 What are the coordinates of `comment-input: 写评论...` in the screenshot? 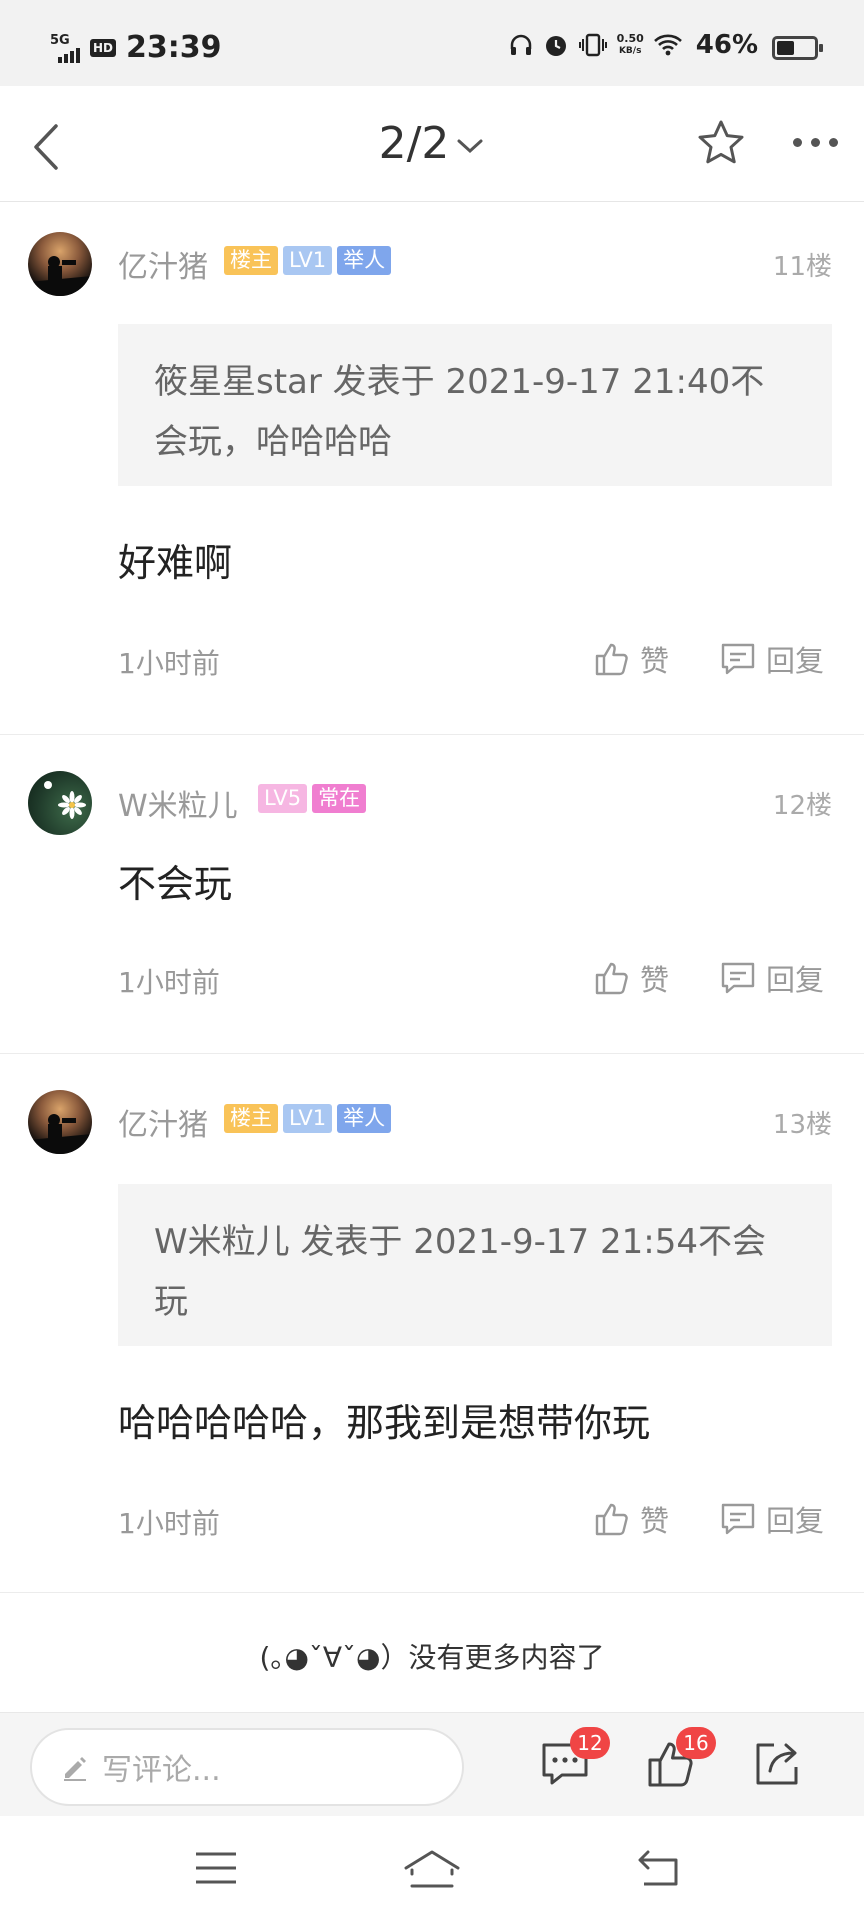 It's located at (247, 1767).